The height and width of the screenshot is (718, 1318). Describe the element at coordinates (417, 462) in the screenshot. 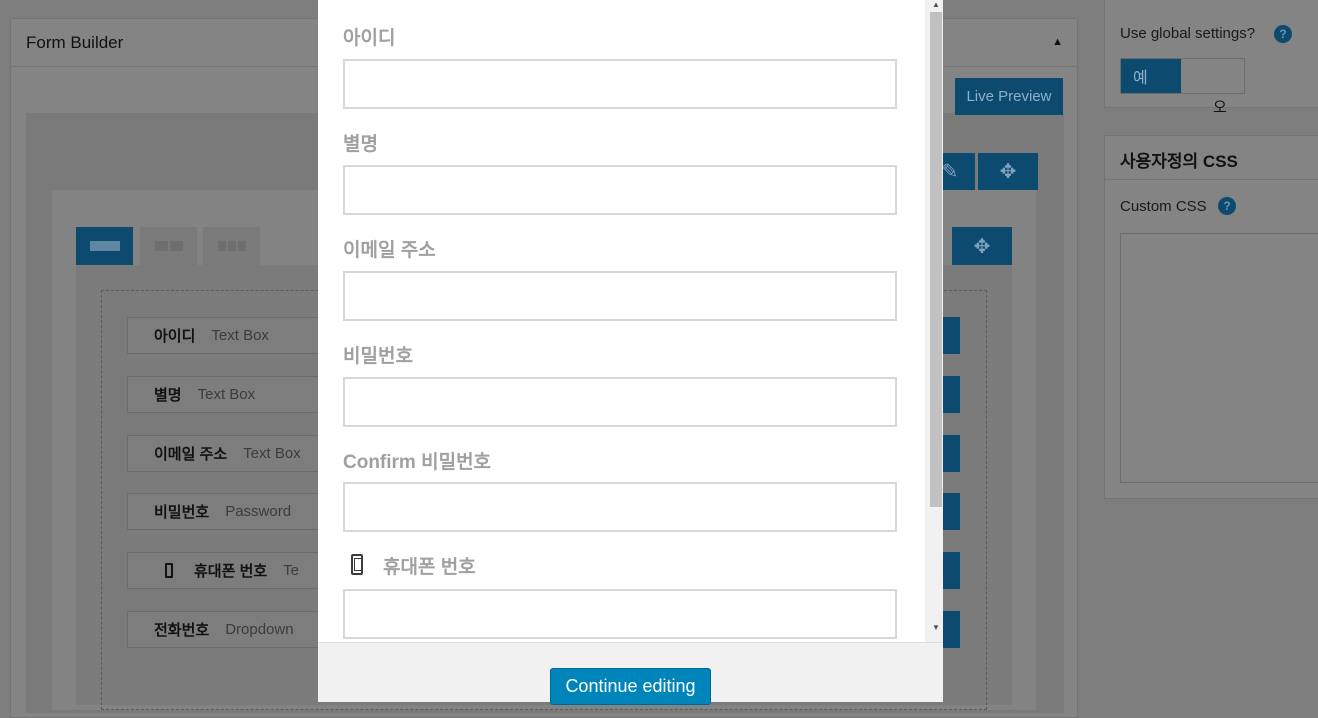

I see `field-label-confirm-password: Confirm 비밀번호` at that location.